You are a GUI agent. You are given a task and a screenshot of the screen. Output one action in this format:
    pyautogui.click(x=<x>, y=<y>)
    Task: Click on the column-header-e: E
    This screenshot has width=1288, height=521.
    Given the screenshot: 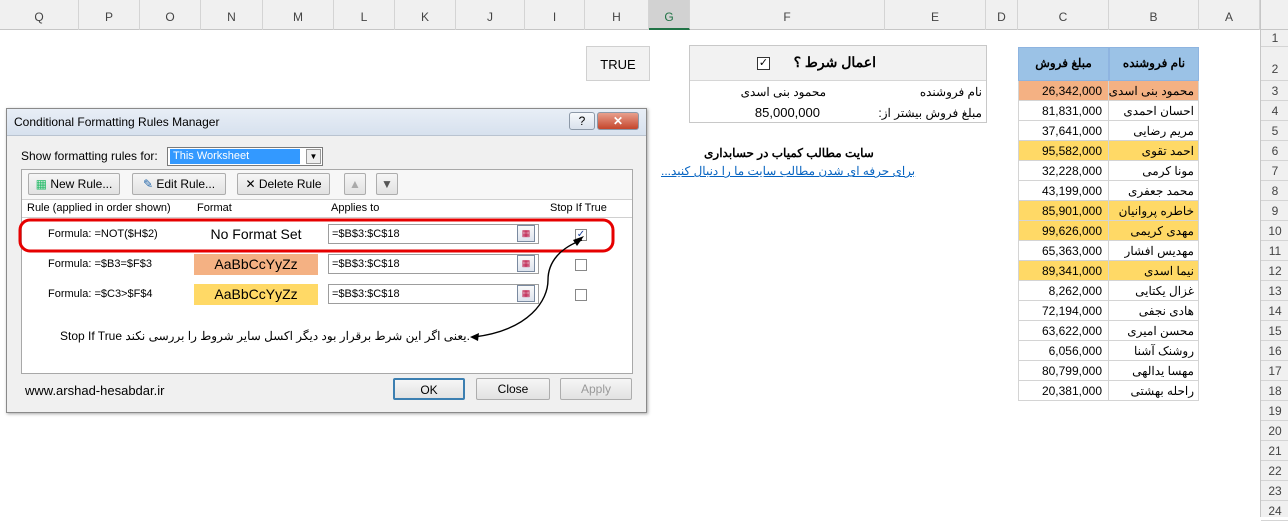 What is the action you would take?
    pyautogui.click(x=935, y=15)
    